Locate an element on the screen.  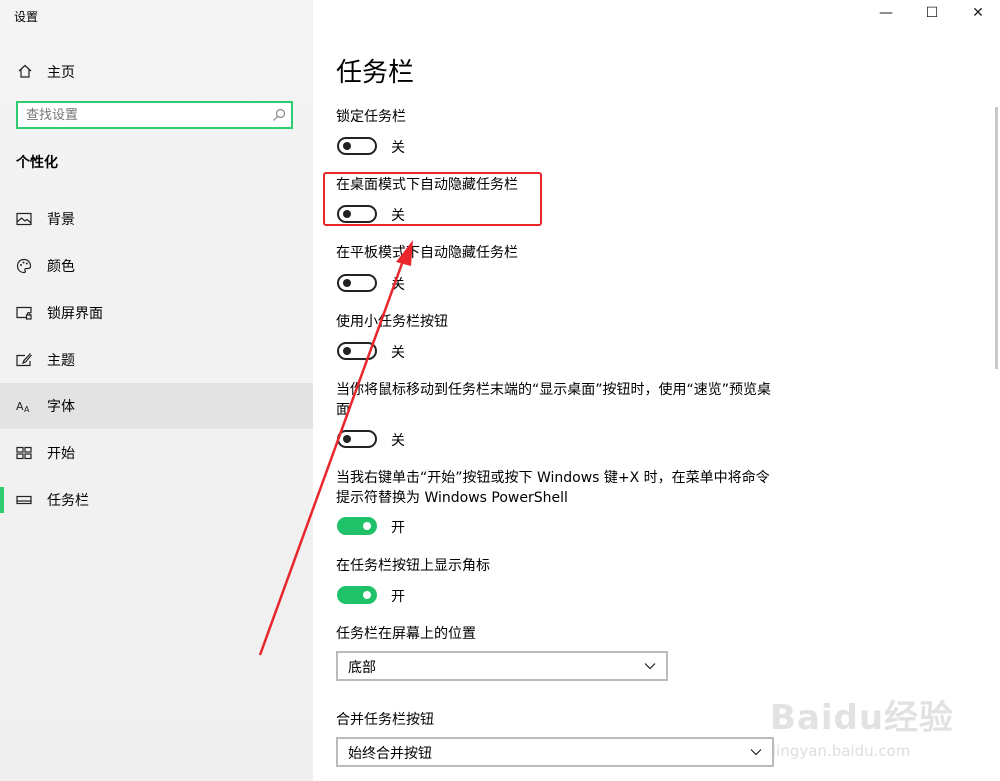
setting-label-peek: 当你将鼠标移动到任务栏末端的“显示桌面”按钮时，使用“速览”预览桌面 is located at coordinates (554, 400).